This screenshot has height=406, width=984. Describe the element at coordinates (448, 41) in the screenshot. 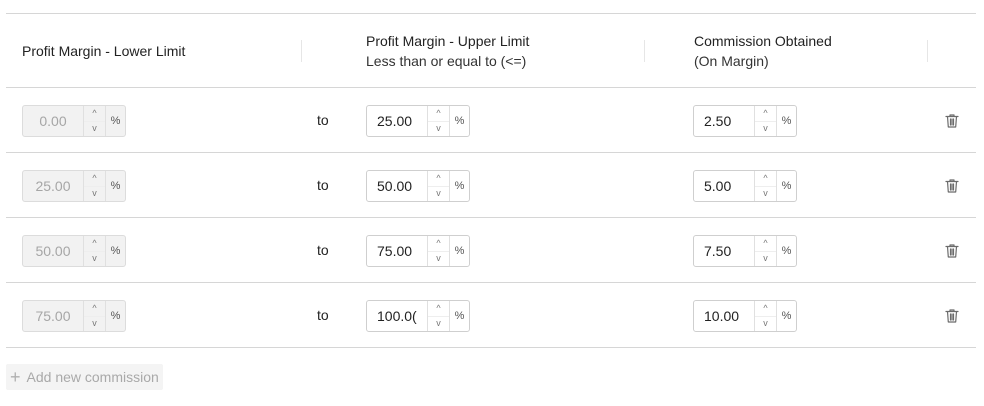

I see `header-upper-limit-label: Profit Margin - Upper Limit` at that location.